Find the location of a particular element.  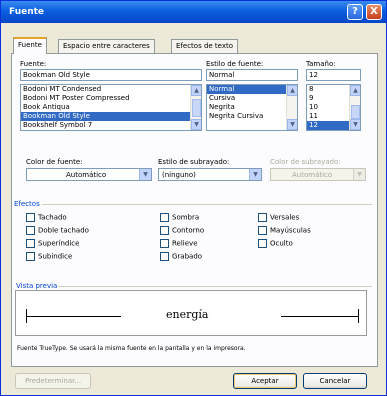

underline-color-label: Color de subrayado: is located at coordinates (305, 162).